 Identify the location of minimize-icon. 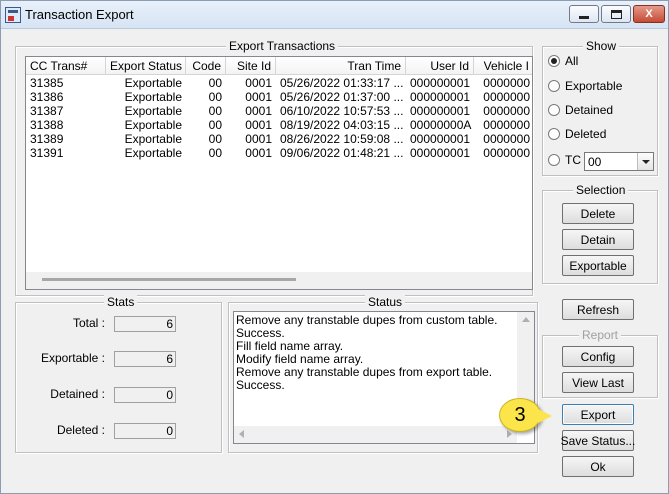
(584, 17).